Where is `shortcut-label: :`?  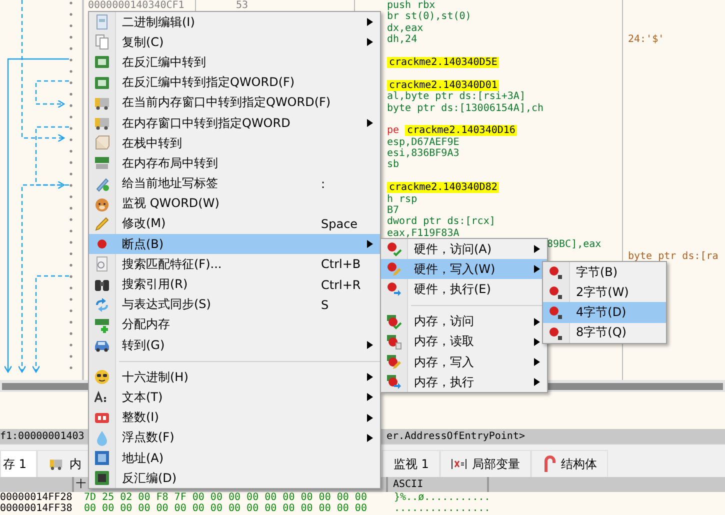 shortcut-label: : is located at coordinates (323, 183).